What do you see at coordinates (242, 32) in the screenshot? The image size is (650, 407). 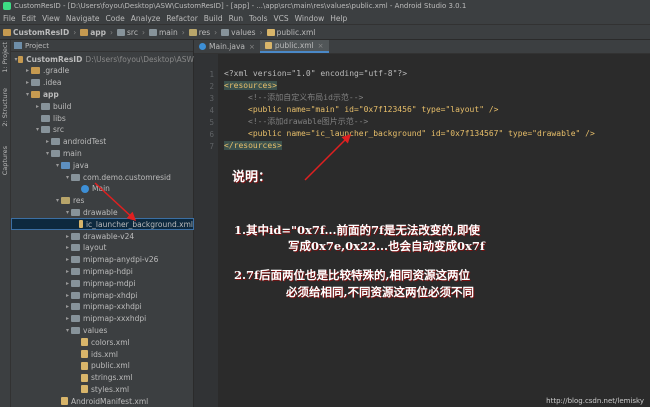 I see `breadcrumb-item: values ›` at bounding box center [242, 32].